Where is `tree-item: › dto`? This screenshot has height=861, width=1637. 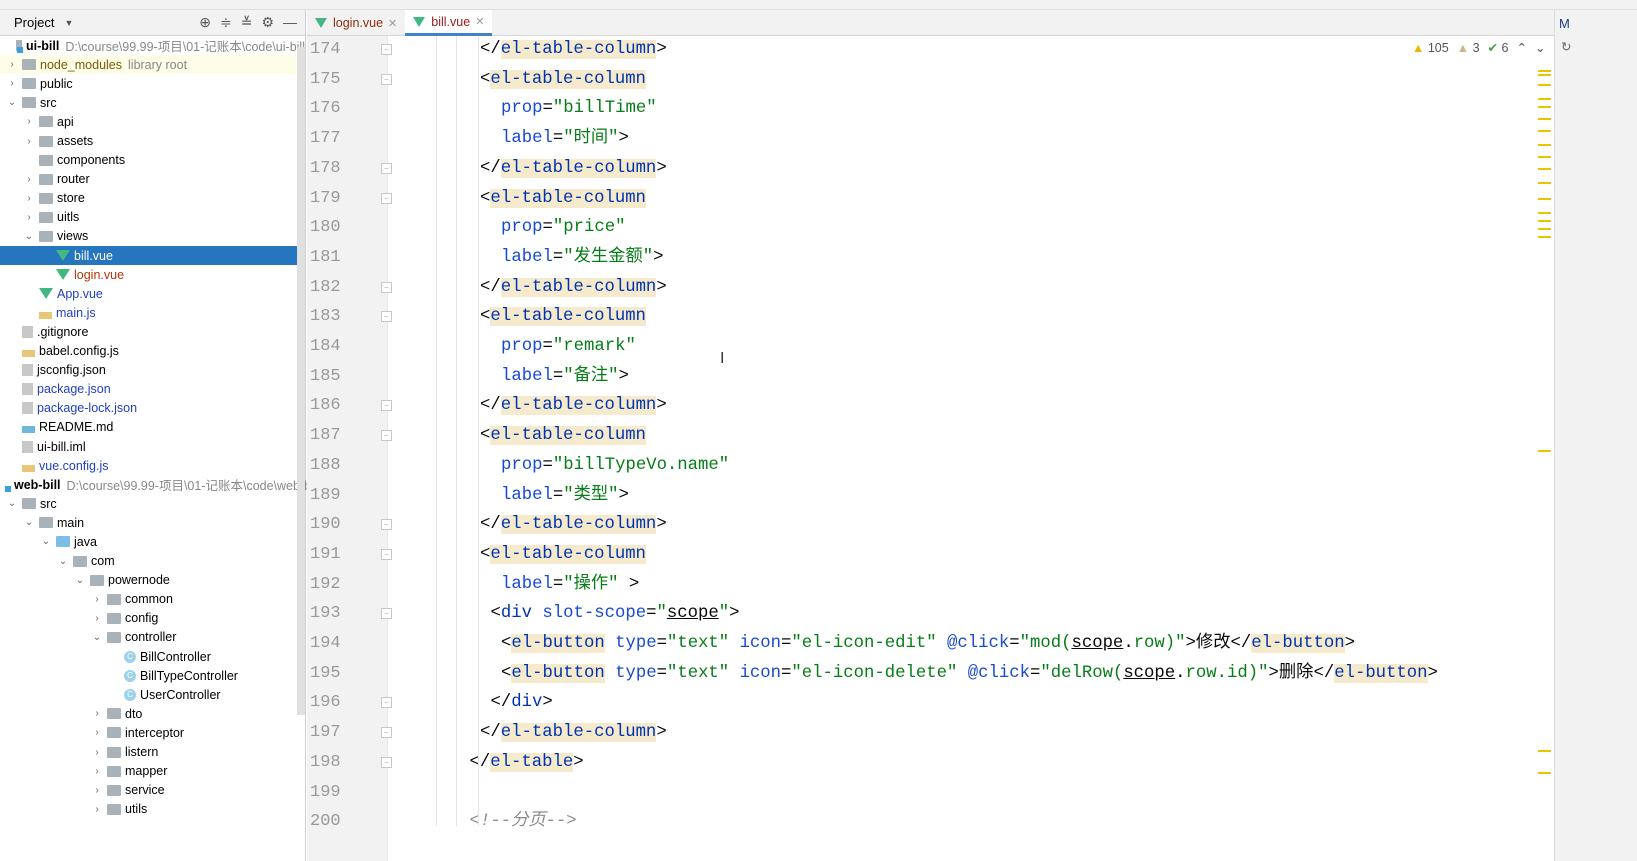 tree-item: › dto is located at coordinates (152, 713).